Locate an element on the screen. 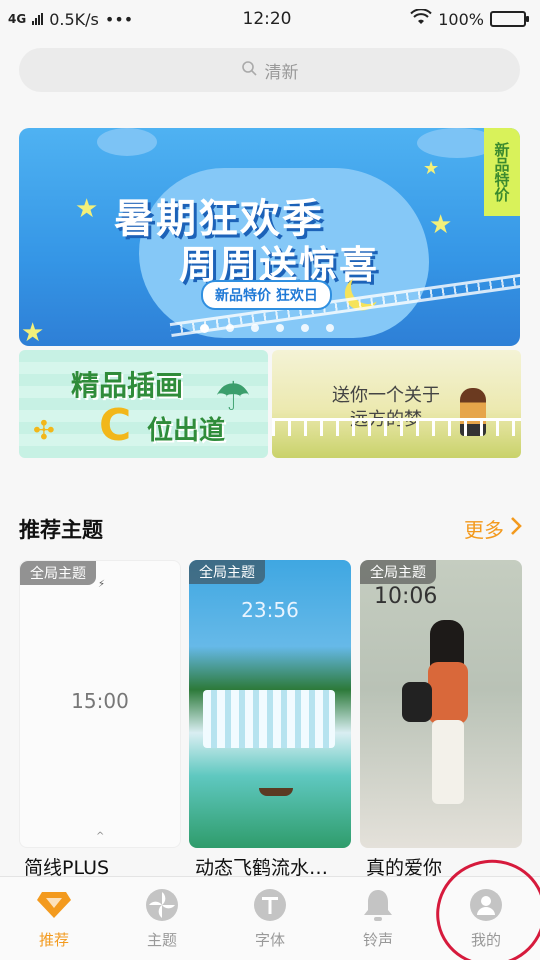 The width and height of the screenshot is (540, 960). nav-item-themes: 主题 is located at coordinates (162, 918).